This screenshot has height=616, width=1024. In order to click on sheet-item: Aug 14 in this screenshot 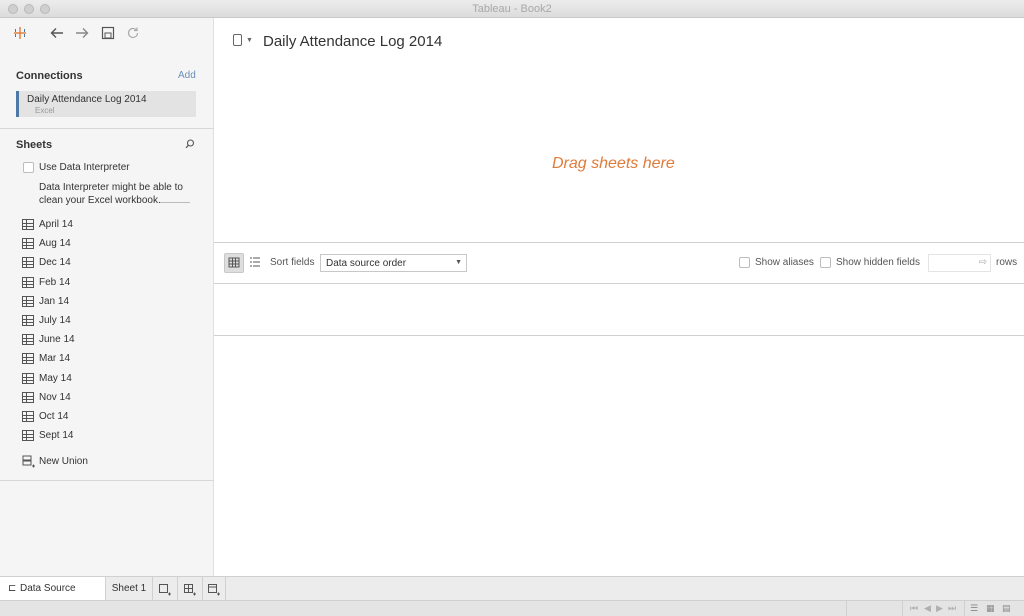, I will do `click(112, 244)`.